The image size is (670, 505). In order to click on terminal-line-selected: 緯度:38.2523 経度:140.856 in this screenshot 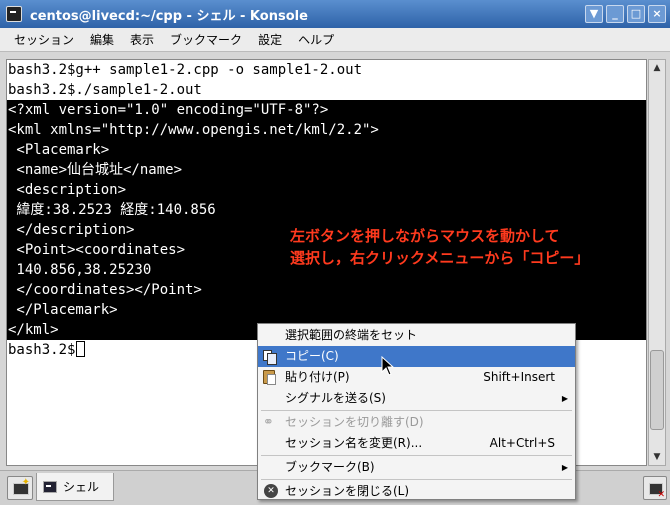, I will do `click(326, 210)`.